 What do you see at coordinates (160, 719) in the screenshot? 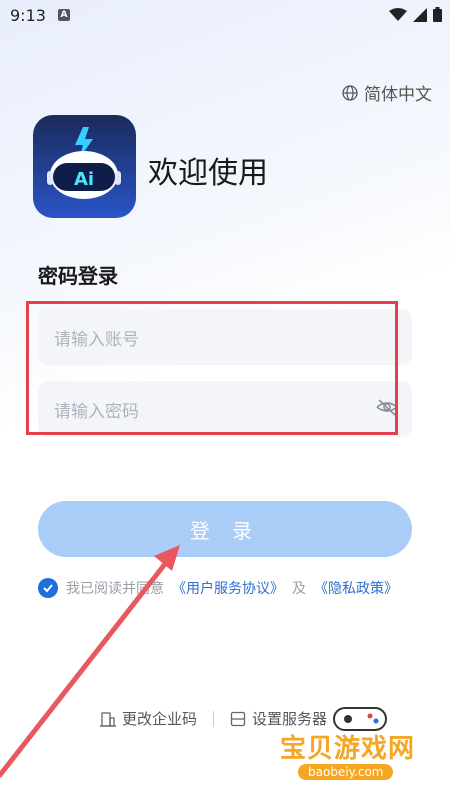
I see `change-company-code-label: 更改企业码` at bounding box center [160, 719].